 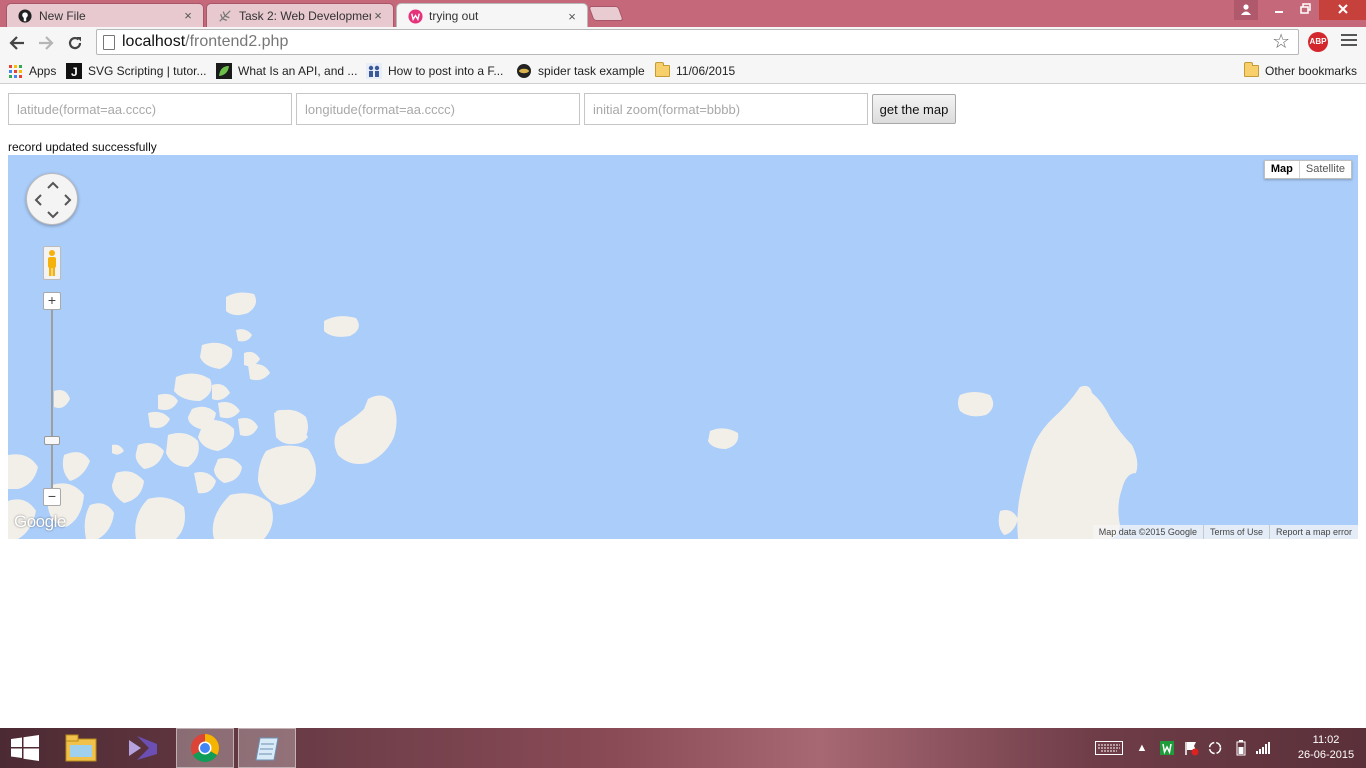 I want to click on keyboard-icon, so click(x=1109, y=748).